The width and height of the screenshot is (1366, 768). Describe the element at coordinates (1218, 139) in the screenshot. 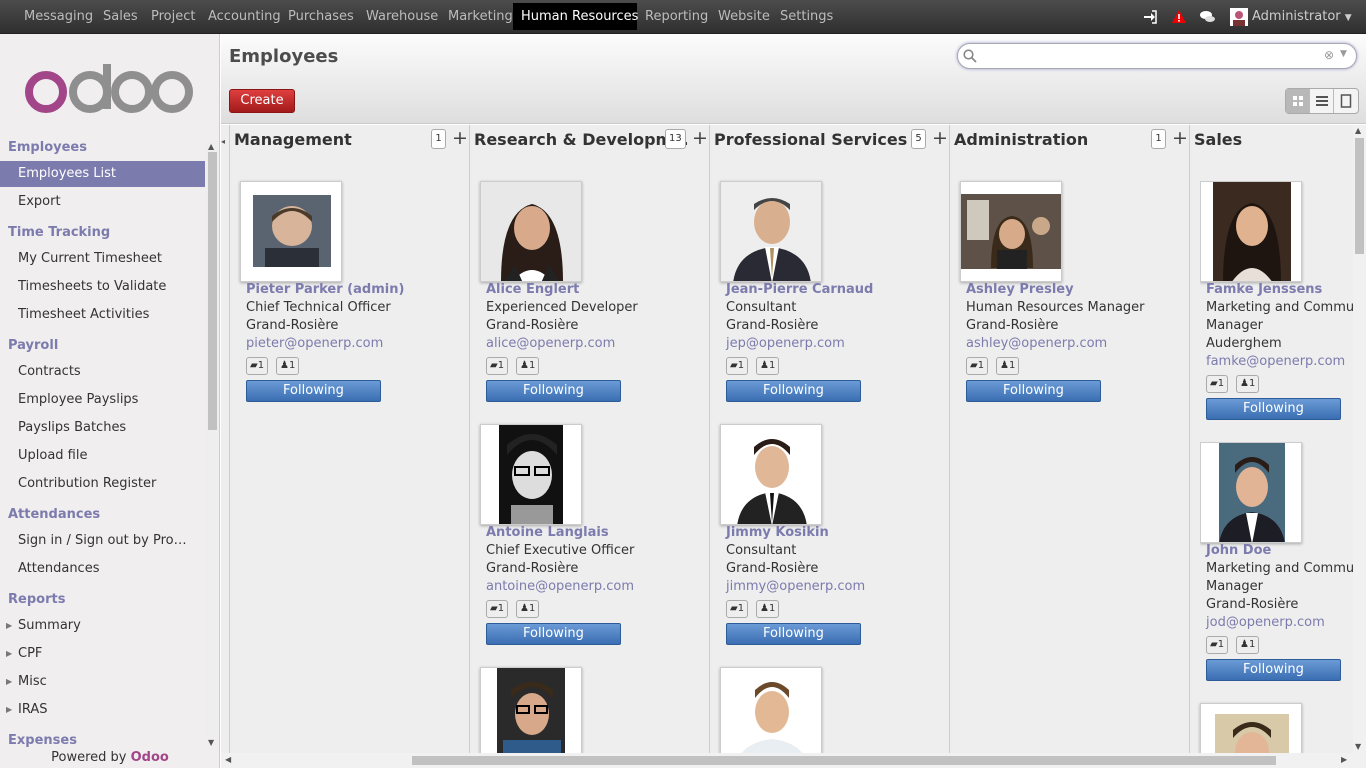

I see `column-title: Sales` at that location.